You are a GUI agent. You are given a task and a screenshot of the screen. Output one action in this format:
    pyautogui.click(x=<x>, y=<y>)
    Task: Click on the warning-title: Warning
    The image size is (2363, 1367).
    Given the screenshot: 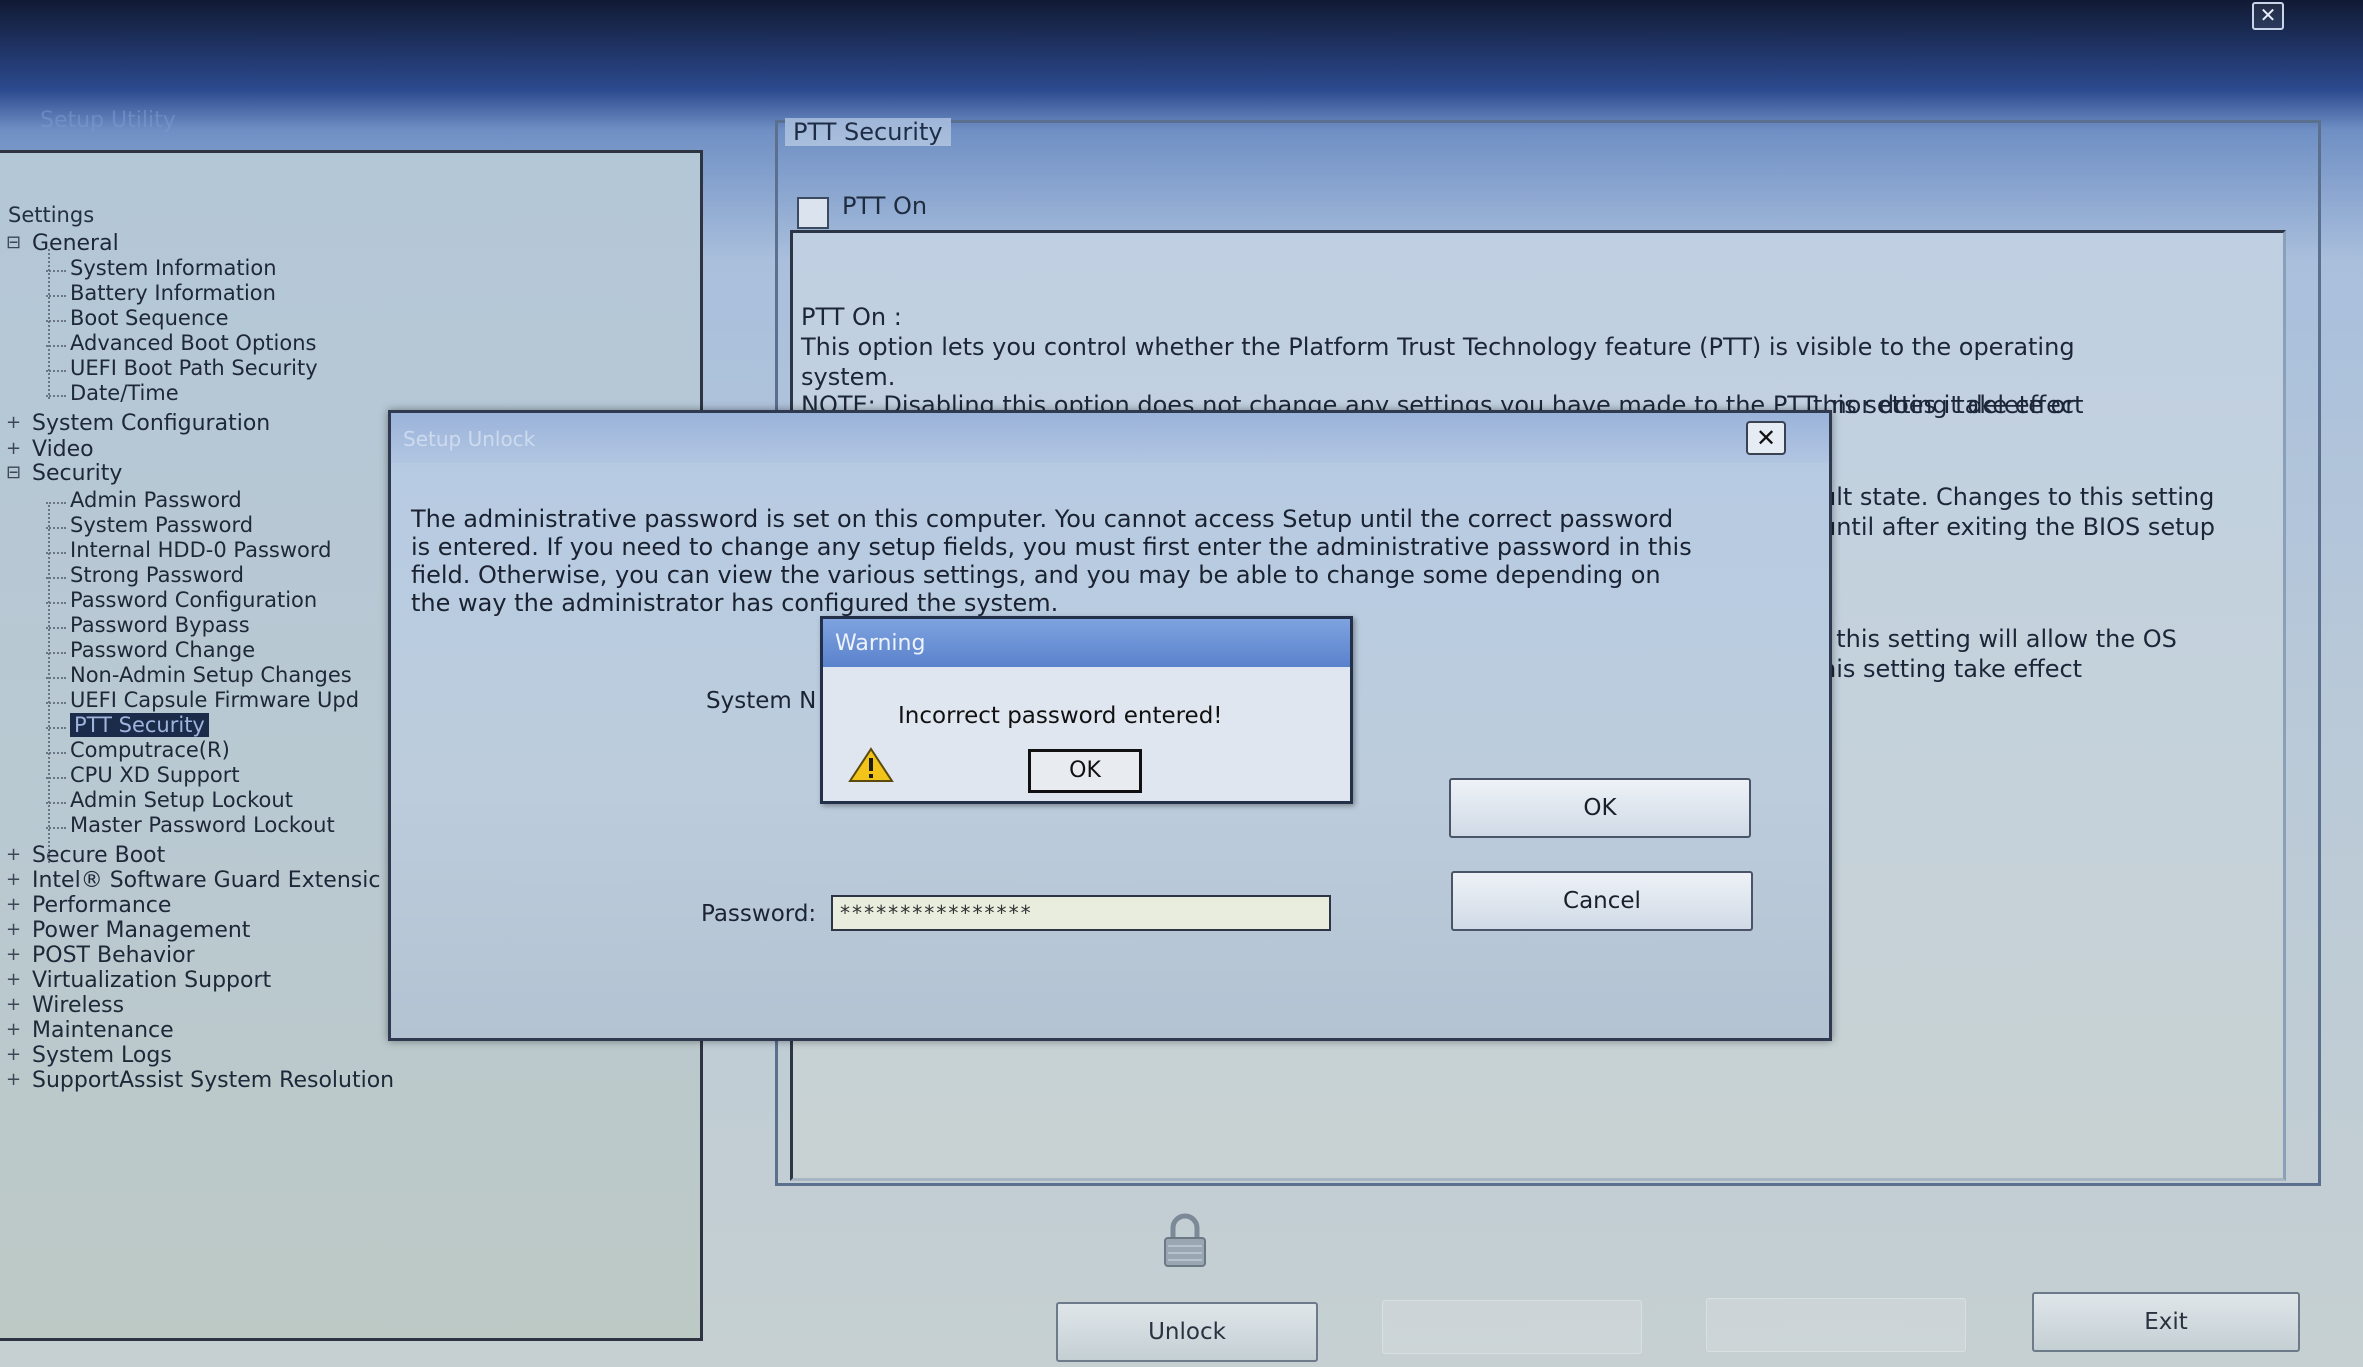 What is the action you would take?
    pyautogui.click(x=880, y=643)
    